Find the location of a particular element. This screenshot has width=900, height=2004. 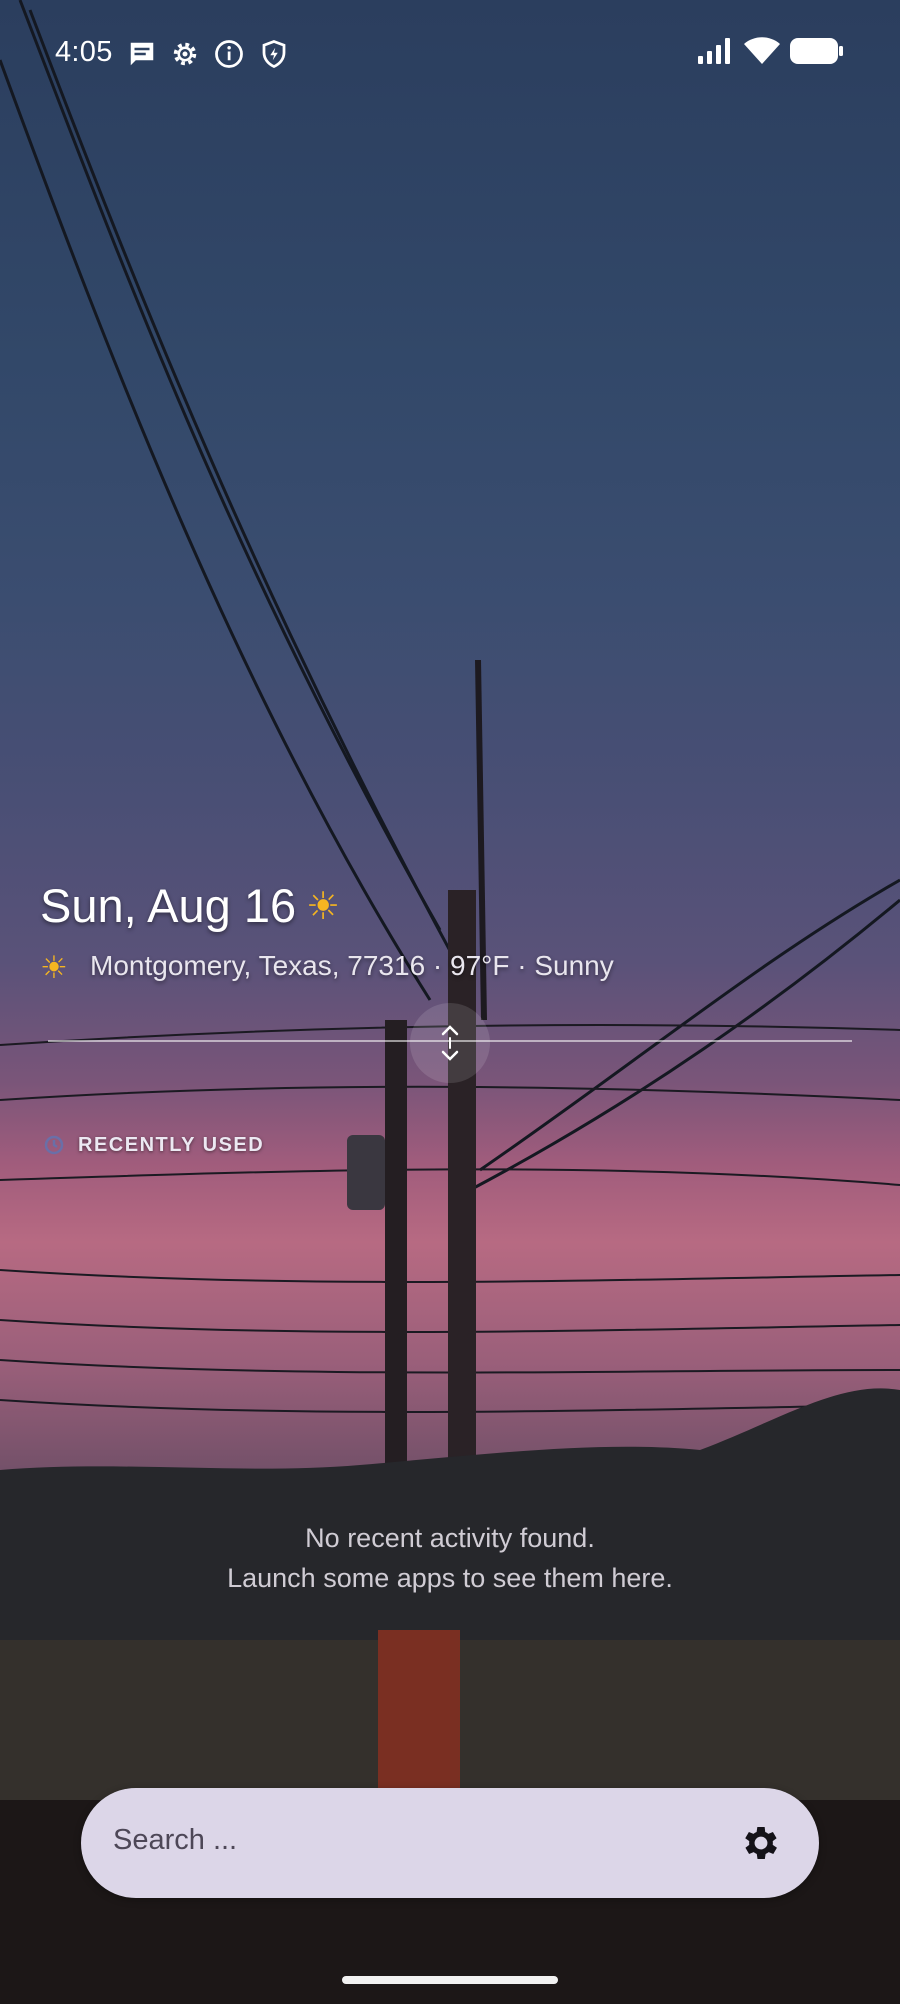

power-line is located at coordinates (684, 1045).